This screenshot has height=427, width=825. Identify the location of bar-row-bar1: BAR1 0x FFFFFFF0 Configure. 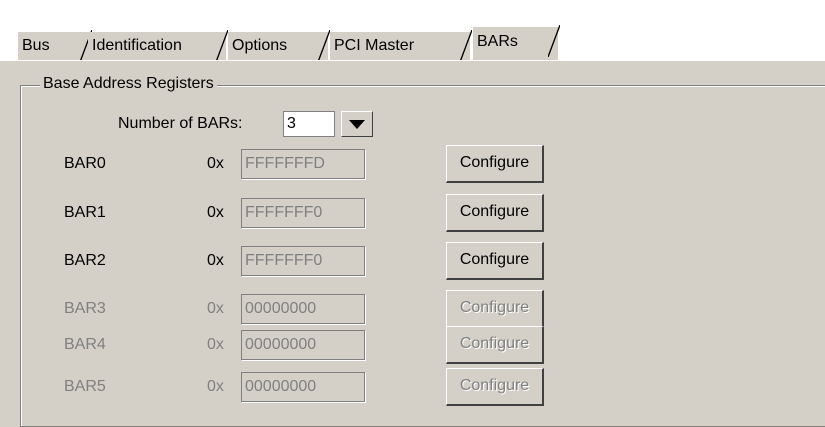
(412, 213).